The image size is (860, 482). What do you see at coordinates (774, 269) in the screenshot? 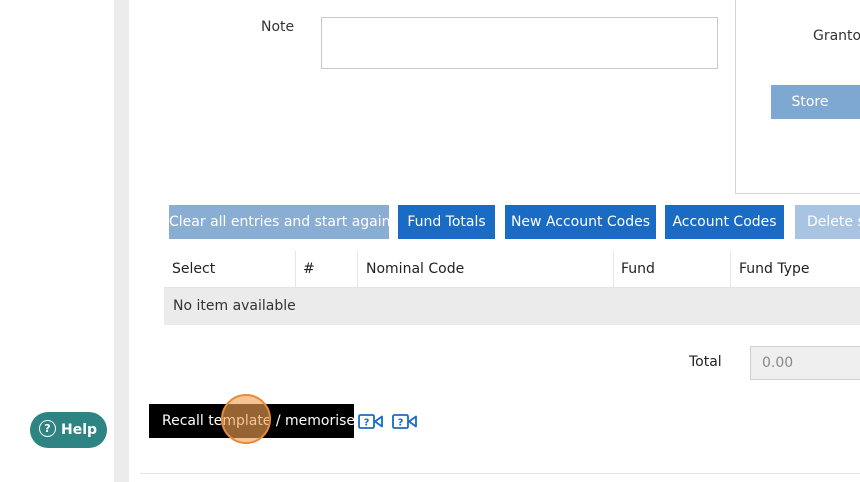
I see `column-fund-type: Fund Type` at bounding box center [774, 269].